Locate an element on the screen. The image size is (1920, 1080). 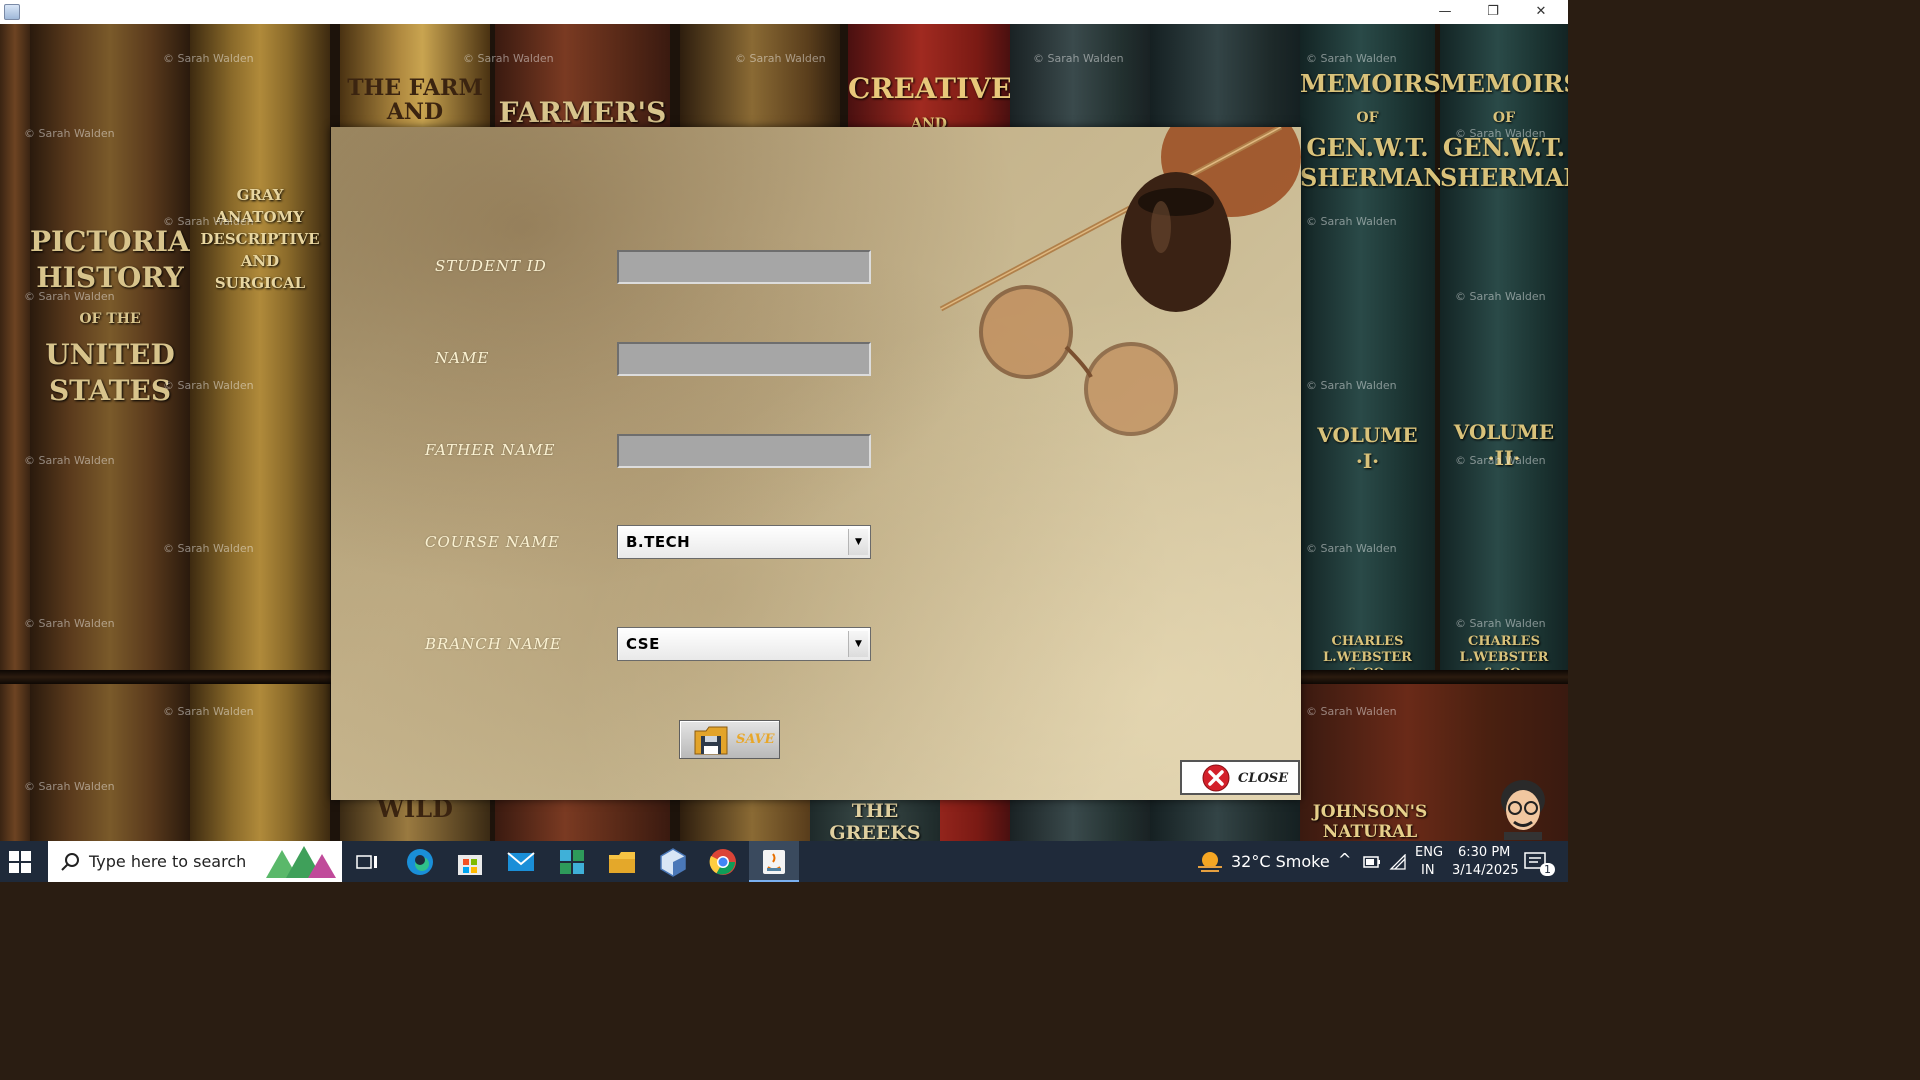
save-button-label: SAVE is located at coordinates (755, 739).